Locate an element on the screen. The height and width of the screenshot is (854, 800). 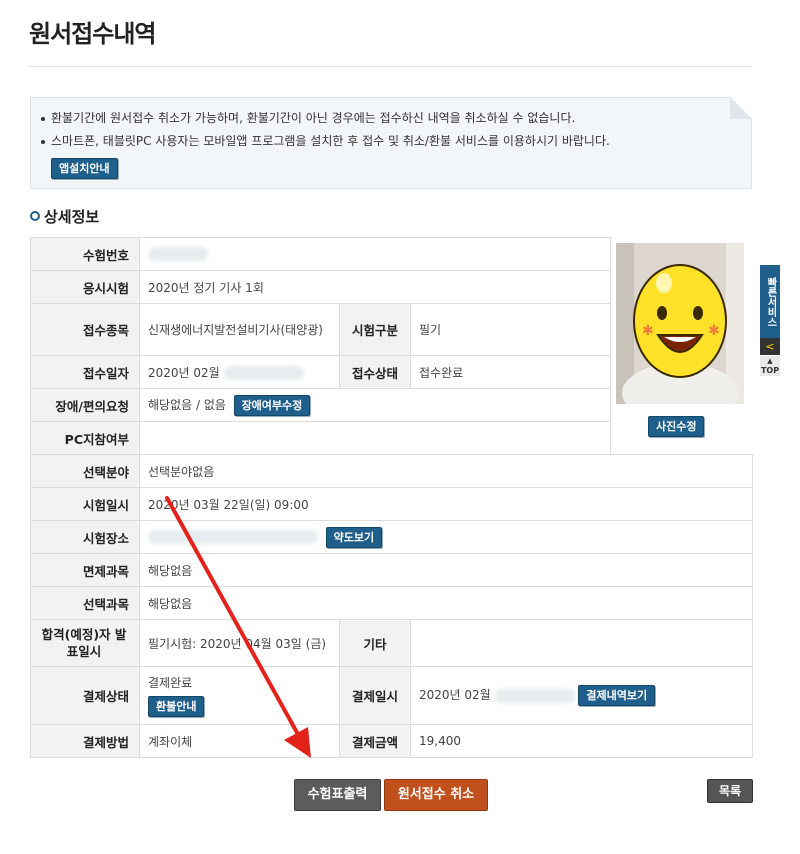
value-exam: 2020년 정기 기사 1회 is located at coordinates (375, 287).